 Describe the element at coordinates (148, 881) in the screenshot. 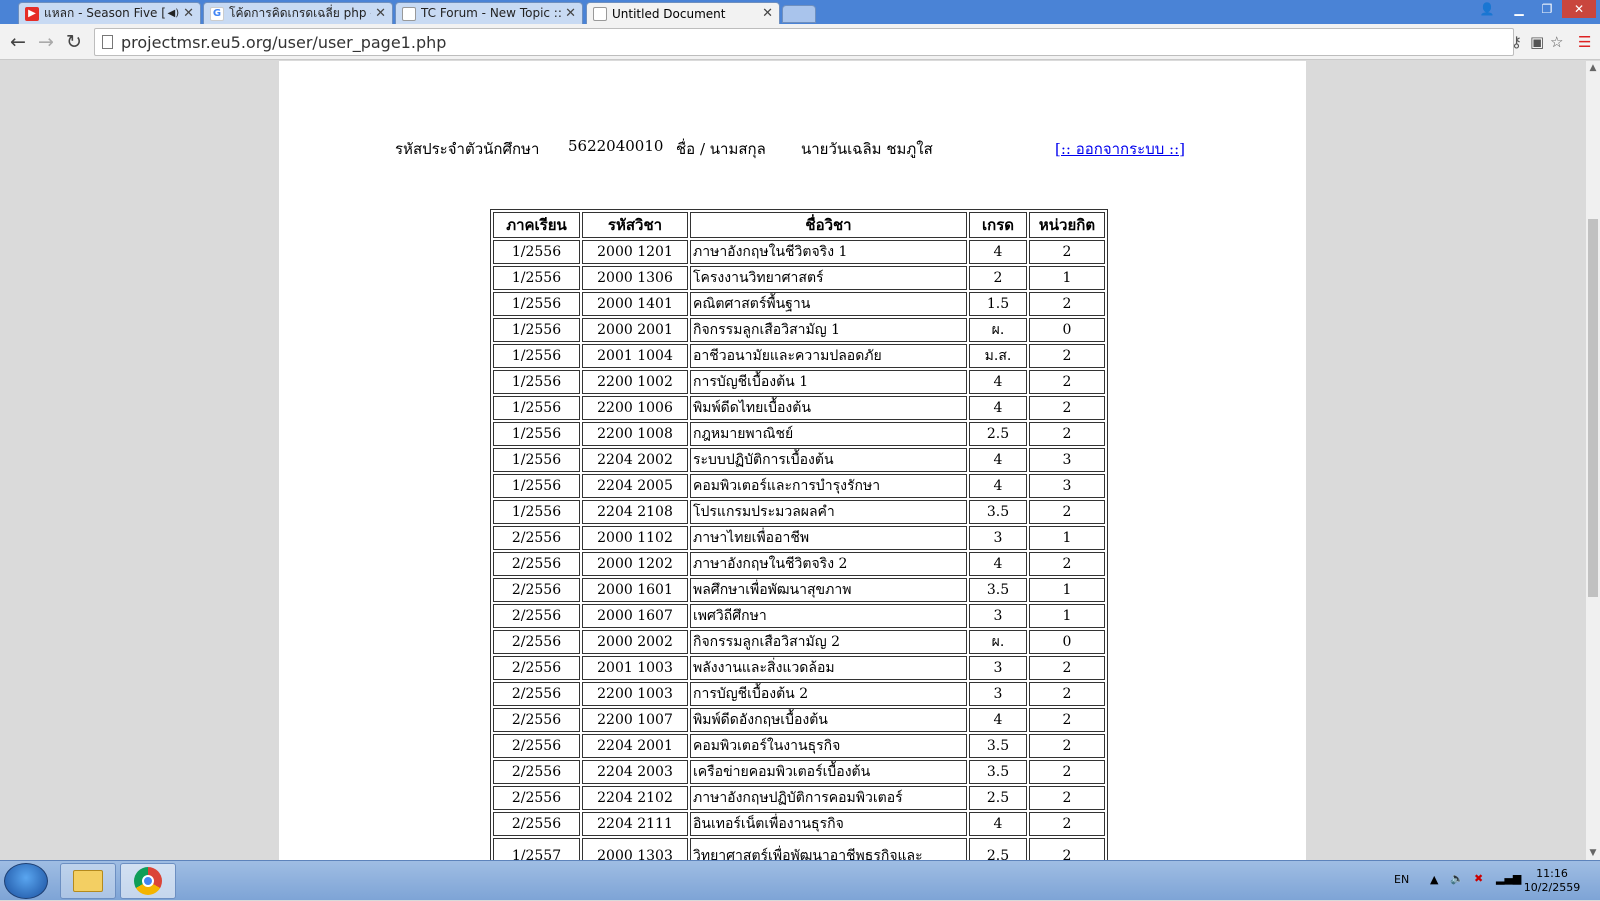

I see `chrome-taskbar-button` at that location.